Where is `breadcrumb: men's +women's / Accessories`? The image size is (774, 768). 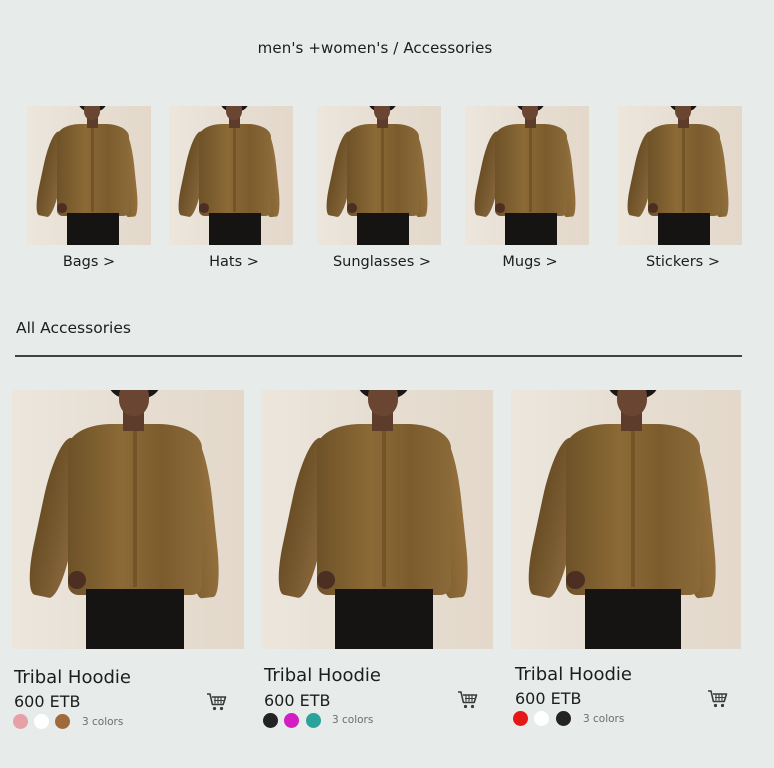 breadcrumb: men's +women's / Accessories is located at coordinates (375, 48).